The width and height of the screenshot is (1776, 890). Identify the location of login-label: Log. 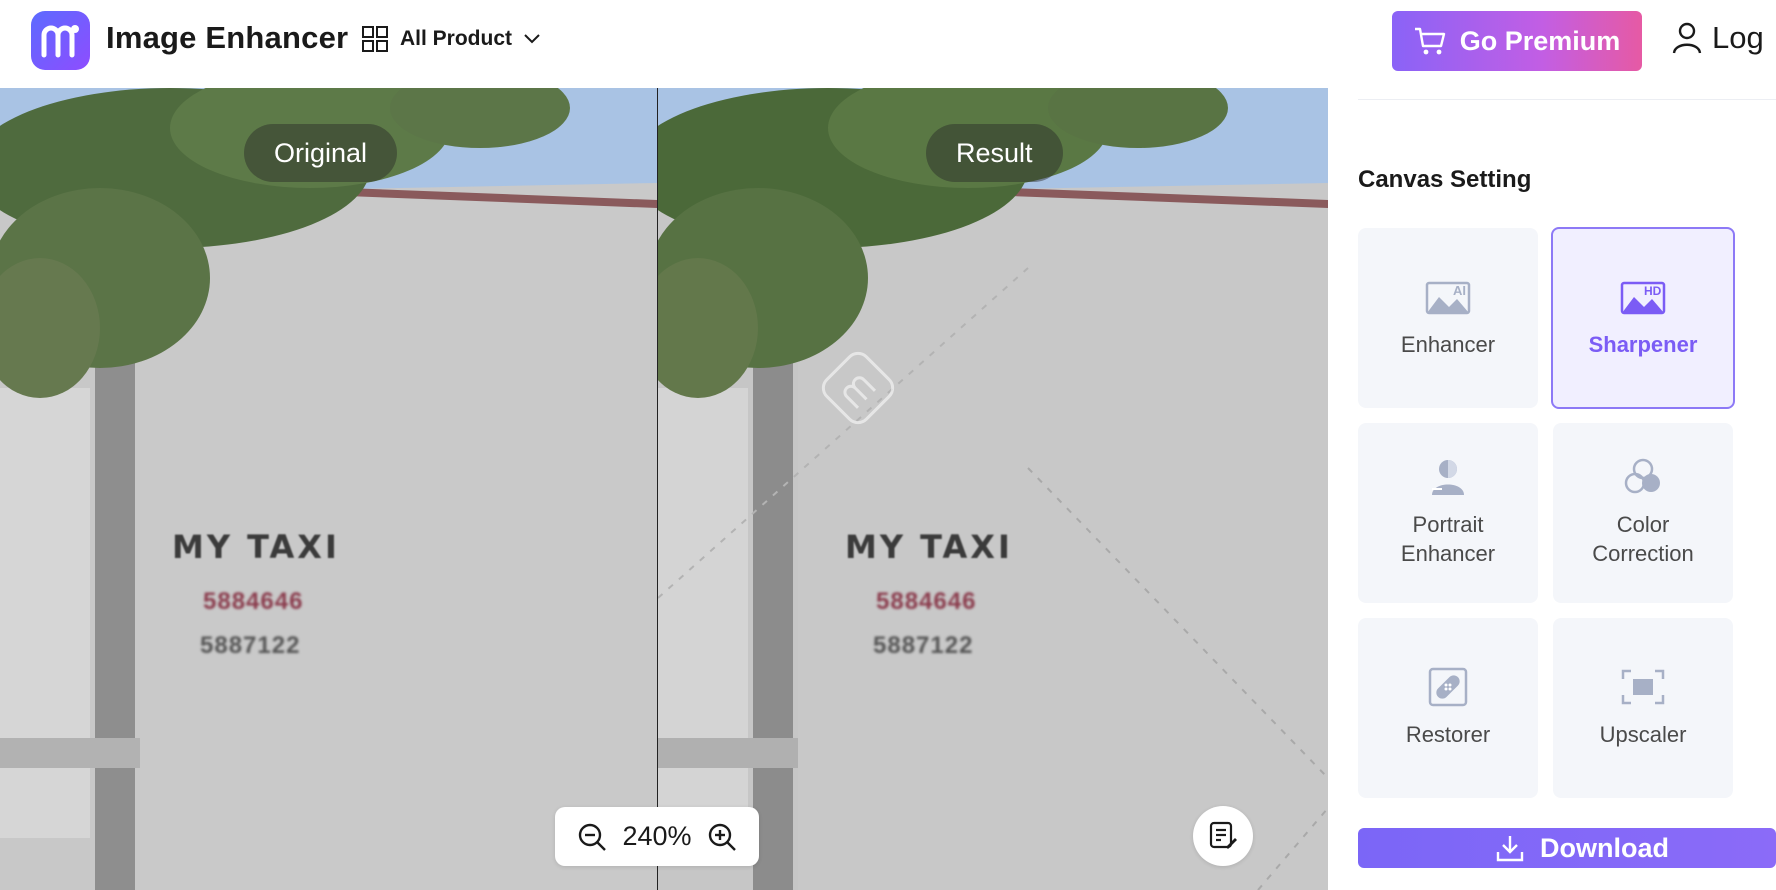
(1738, 37).